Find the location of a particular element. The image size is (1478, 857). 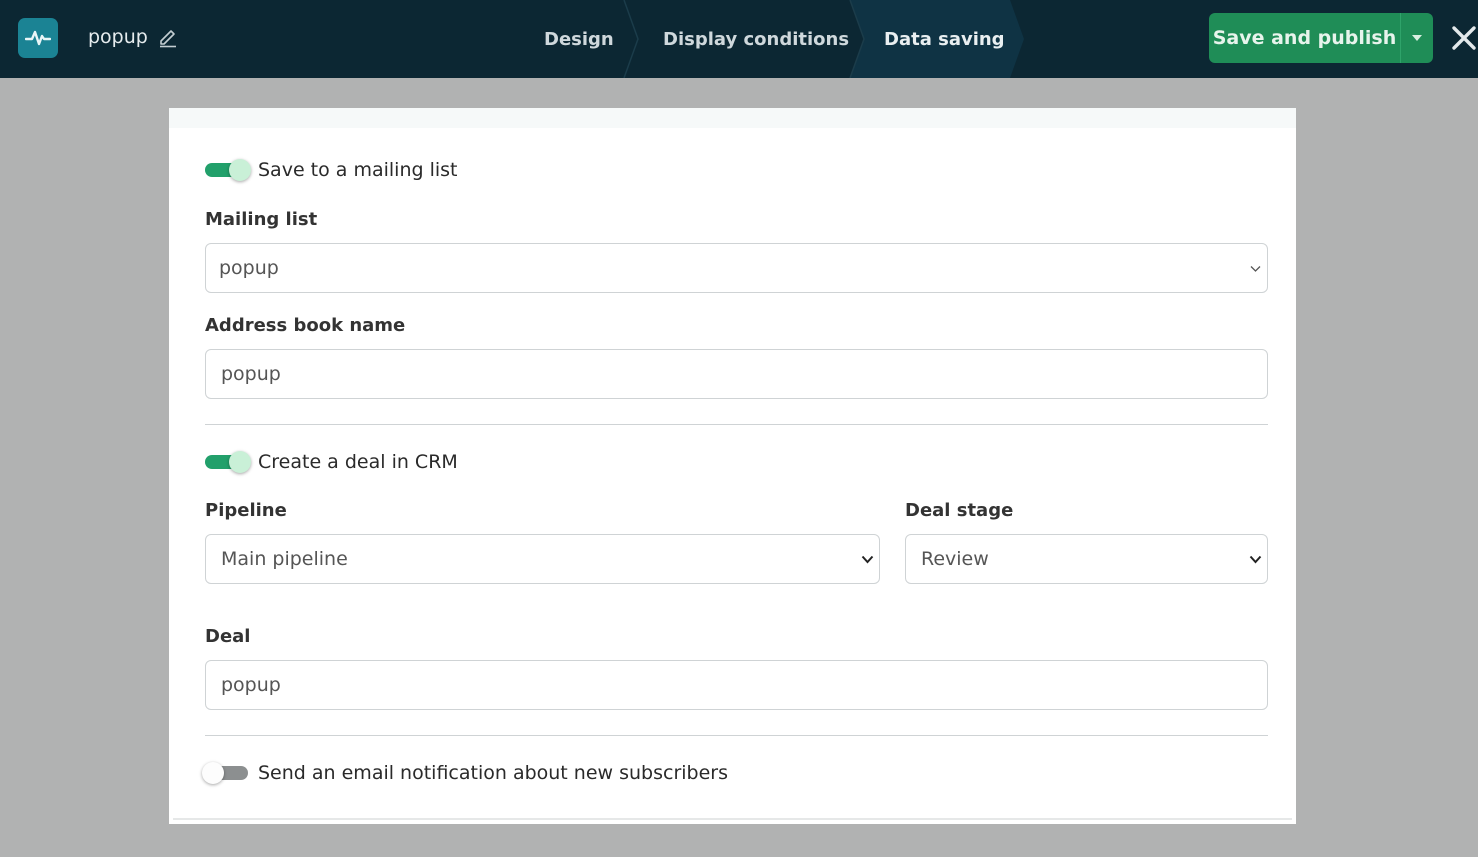

deal-stage-label: Deal stage is located at coordinates (959, 510).